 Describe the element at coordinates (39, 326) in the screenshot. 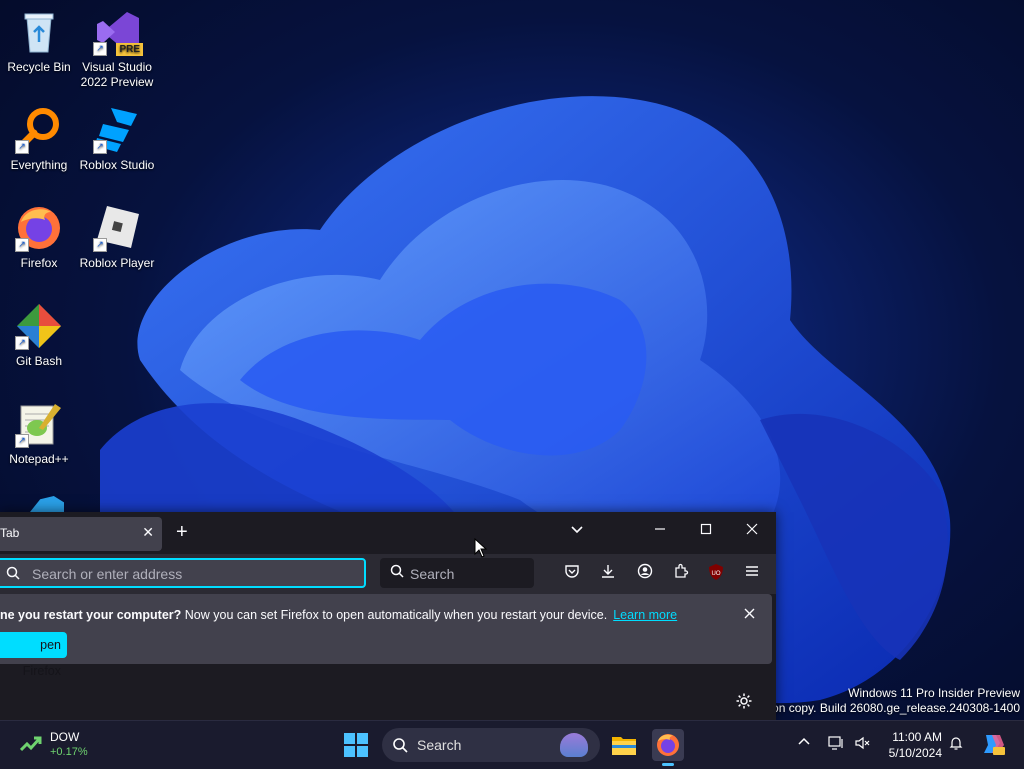

I see `git-bash-icon: ↗` at that location.